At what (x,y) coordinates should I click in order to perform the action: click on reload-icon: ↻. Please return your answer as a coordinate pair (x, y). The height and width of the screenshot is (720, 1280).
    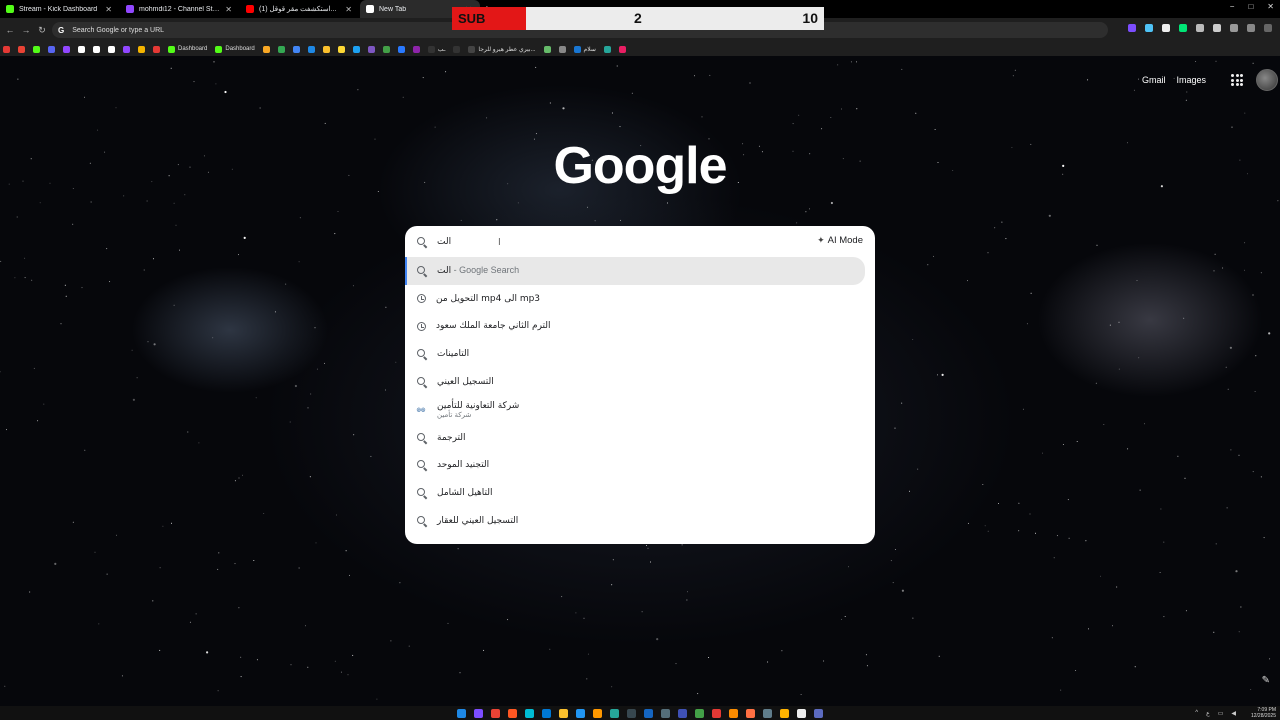
    Looking at the image, I should click on (42, 30).